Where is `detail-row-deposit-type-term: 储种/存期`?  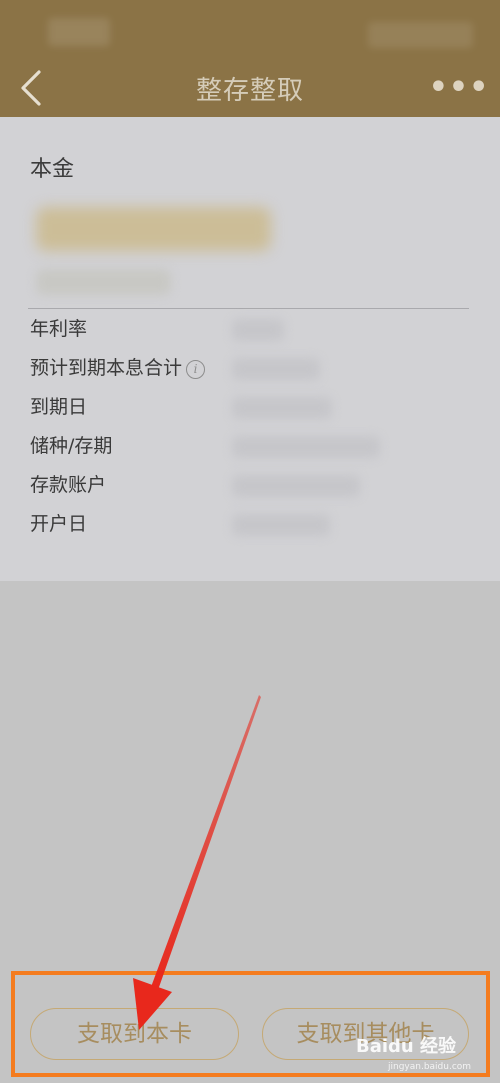 detail-row-deposit-type-term: 储种/存期 is located at coordinates (250, 446).